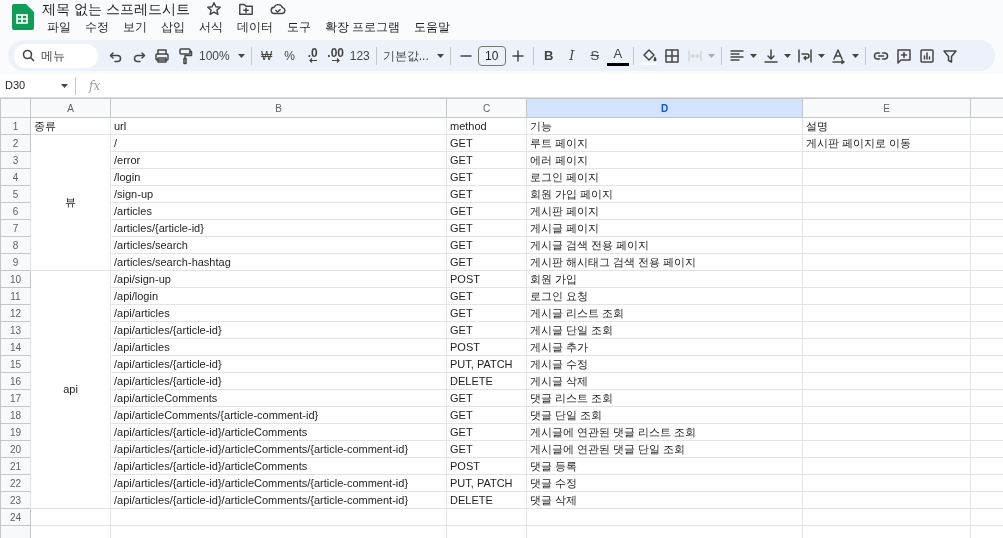 This screenshot has height=538, width=1003. What do you see at coordinates (278, 211) in the screenshot?
I see `table-cell: /articles` at bounding box center [278, 211].